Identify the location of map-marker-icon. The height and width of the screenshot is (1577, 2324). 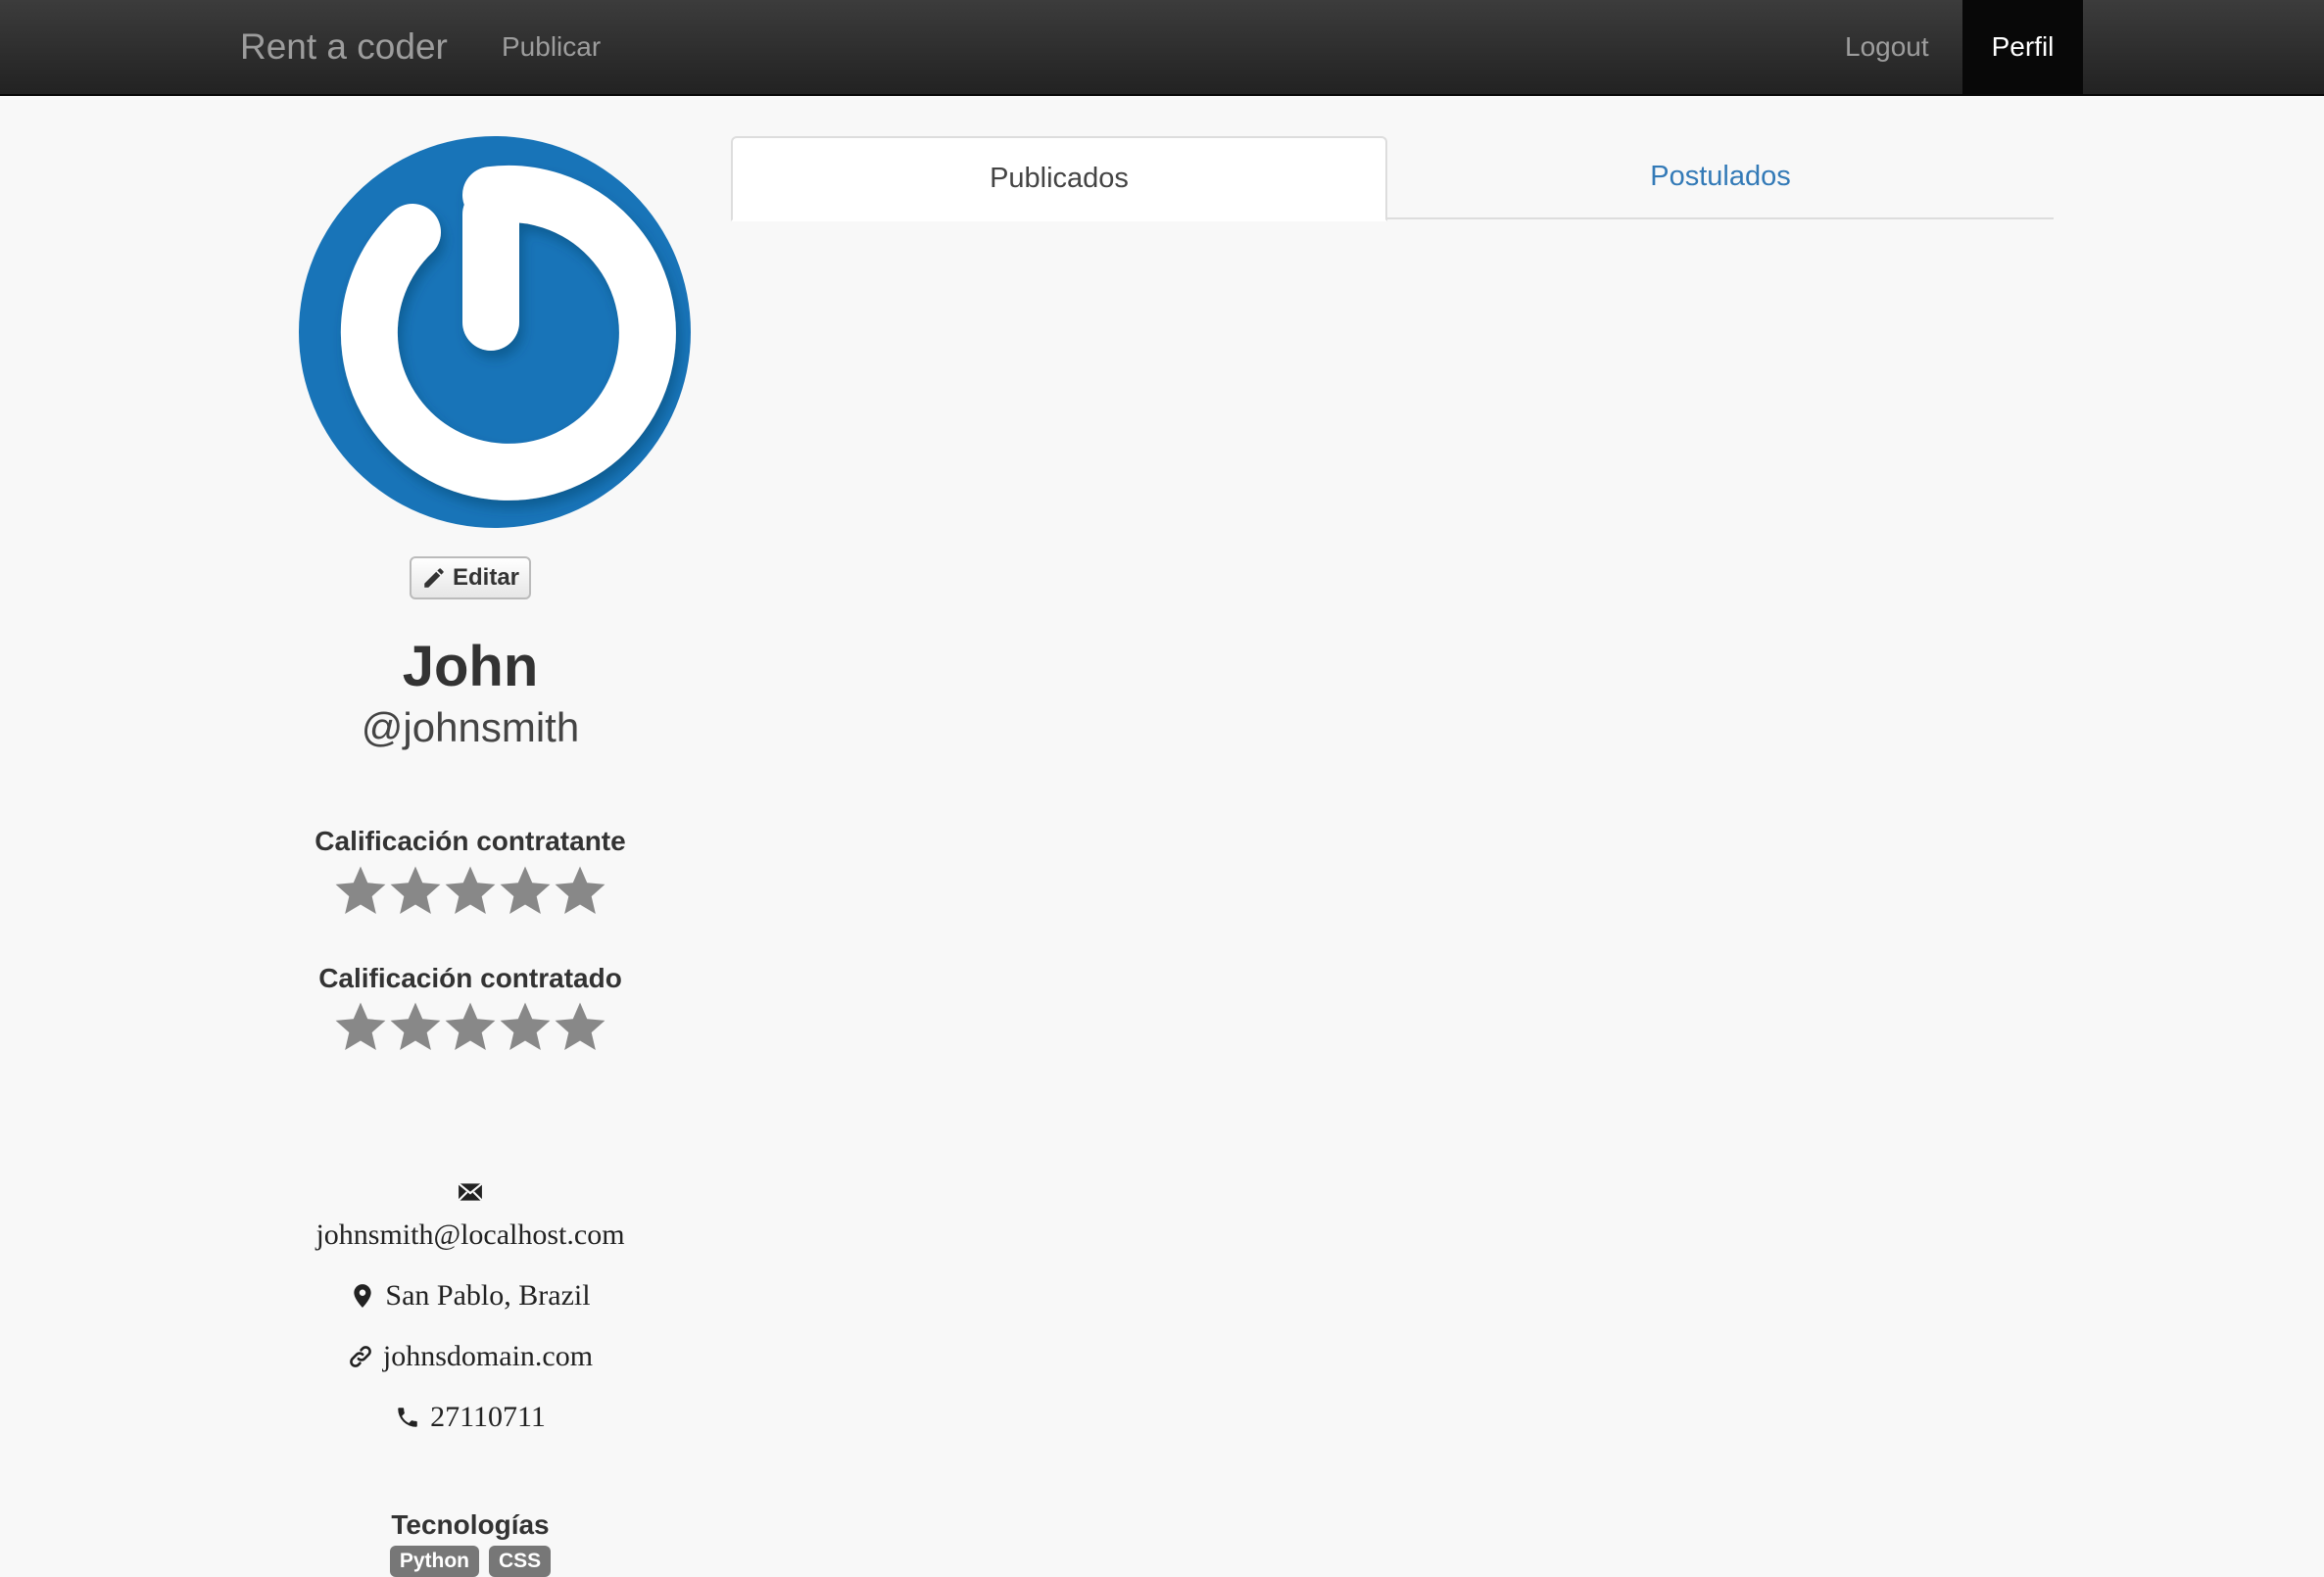
(363, 1296).